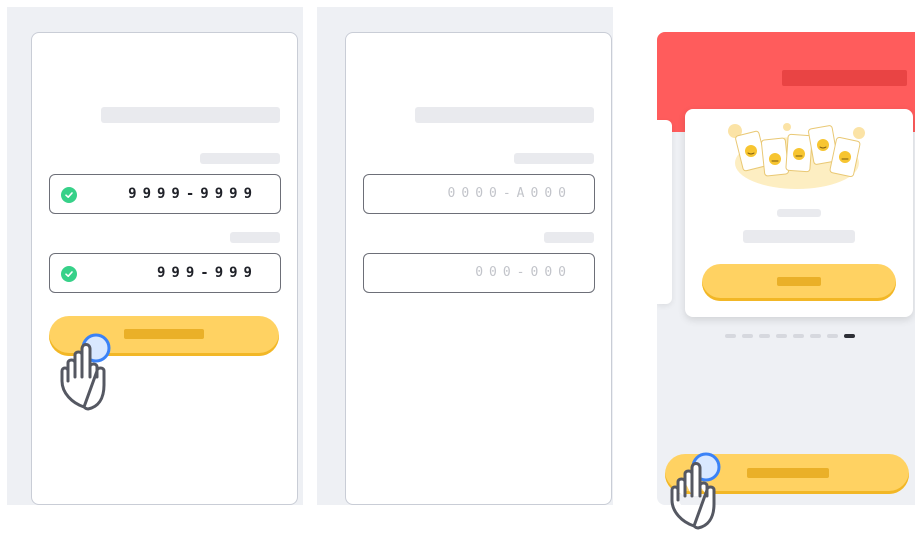 This screenshot has width=915, height=542. Describe the element at coordinates (207, 273) in the screenshot. I see `code-input-2-value: 999-999` at that location.